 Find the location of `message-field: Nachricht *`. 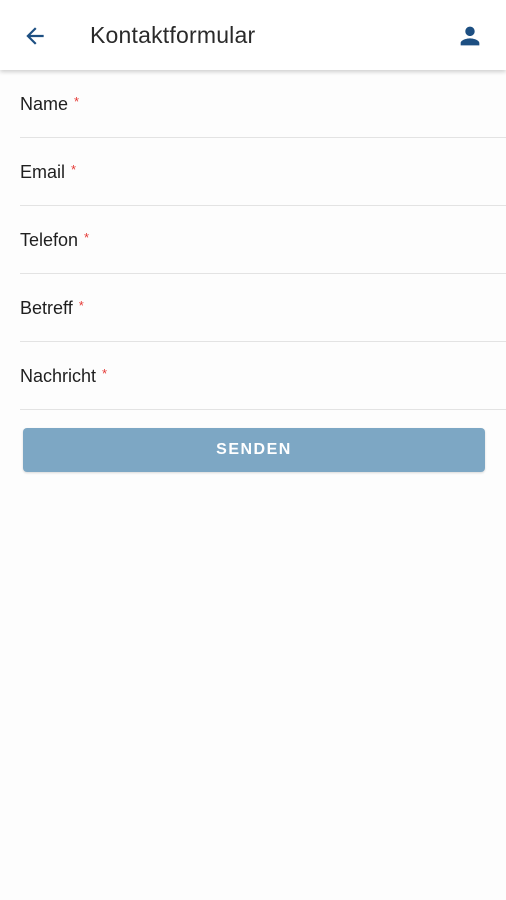

message-field: Nachricht * is located at coordinates (263, 376).